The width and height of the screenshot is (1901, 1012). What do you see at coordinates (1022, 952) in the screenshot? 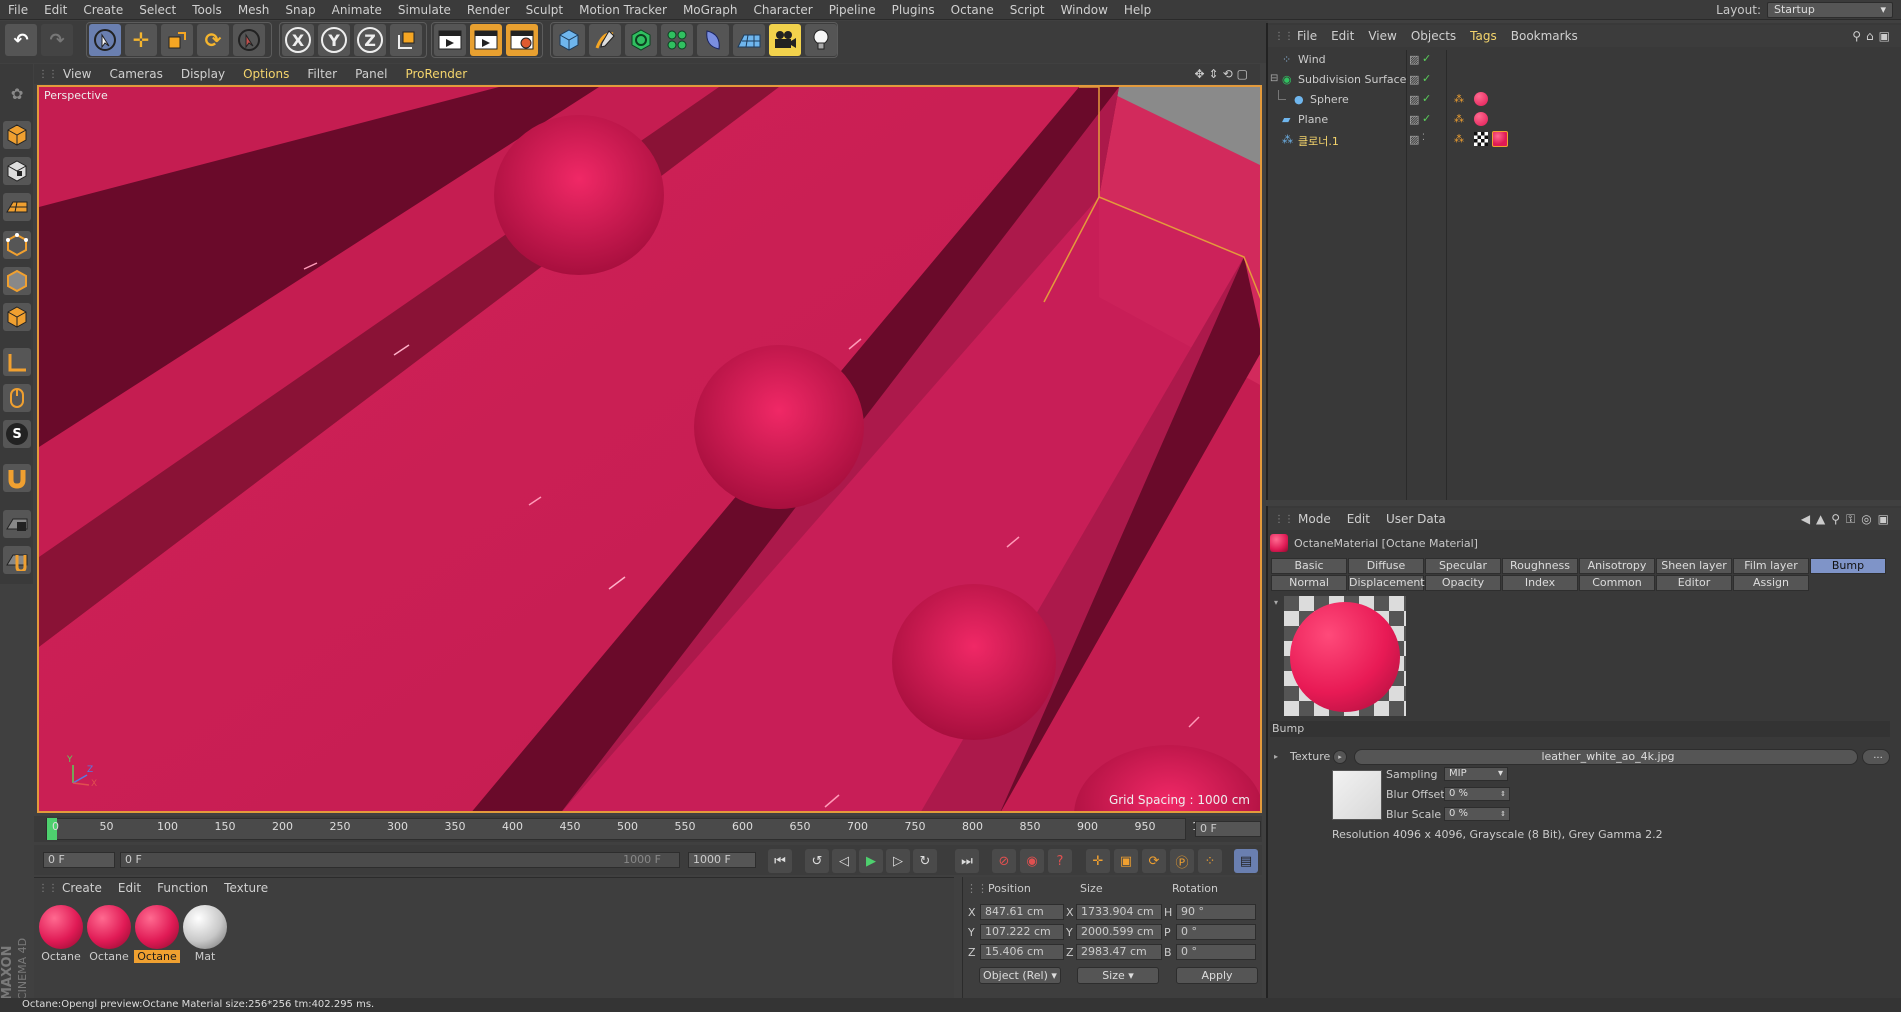
I see `position-z-field: 15.406 cm` at bounding box center [1022, 952].